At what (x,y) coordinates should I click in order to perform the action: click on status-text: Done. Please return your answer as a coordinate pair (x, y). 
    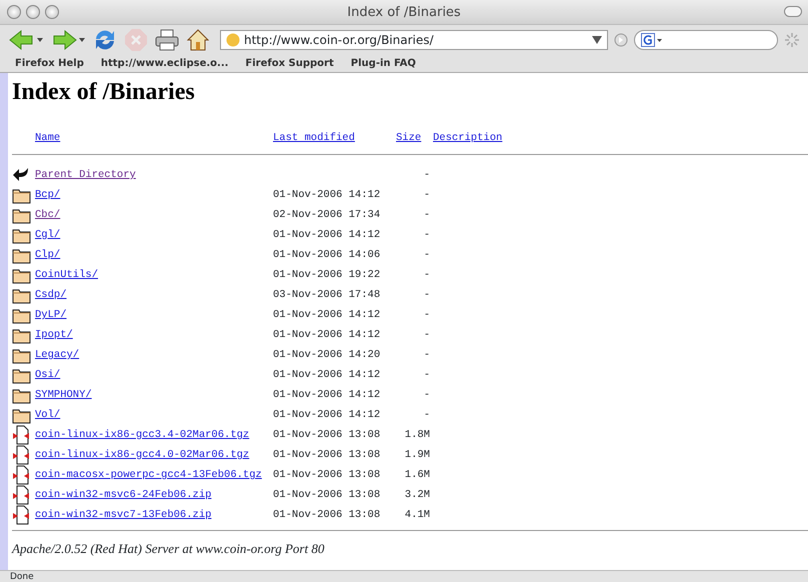
    Looking at the image, I should click on (22, 577).